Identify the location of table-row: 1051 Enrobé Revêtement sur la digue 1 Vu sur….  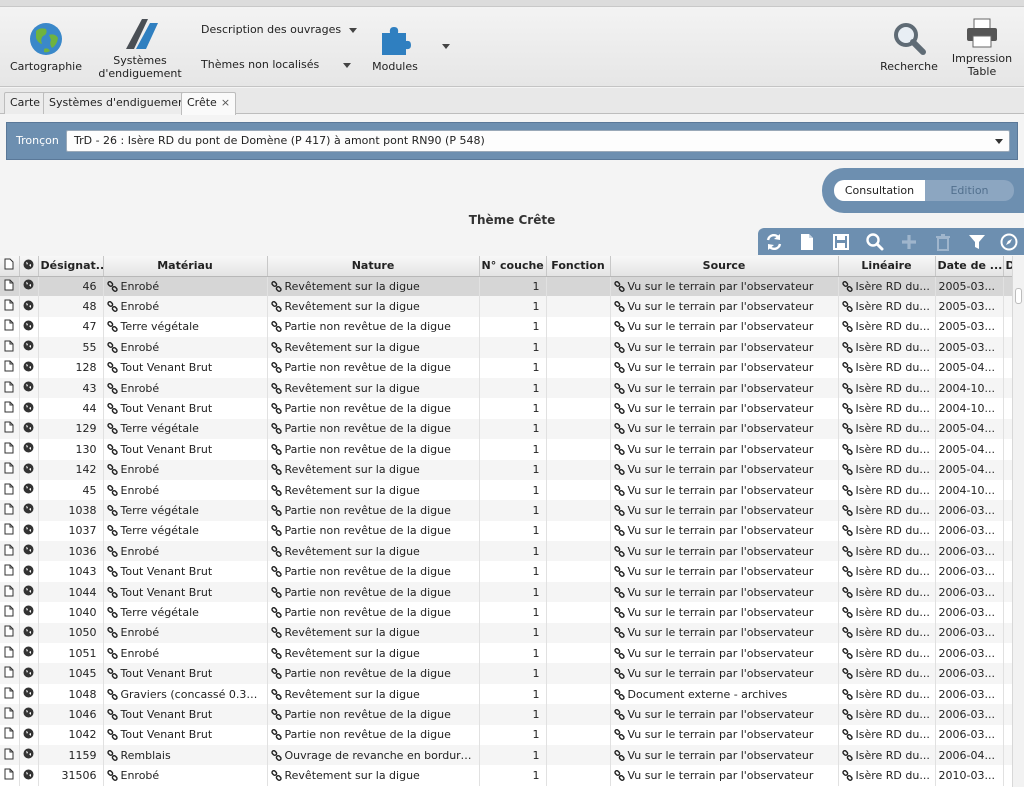
(506, 653).